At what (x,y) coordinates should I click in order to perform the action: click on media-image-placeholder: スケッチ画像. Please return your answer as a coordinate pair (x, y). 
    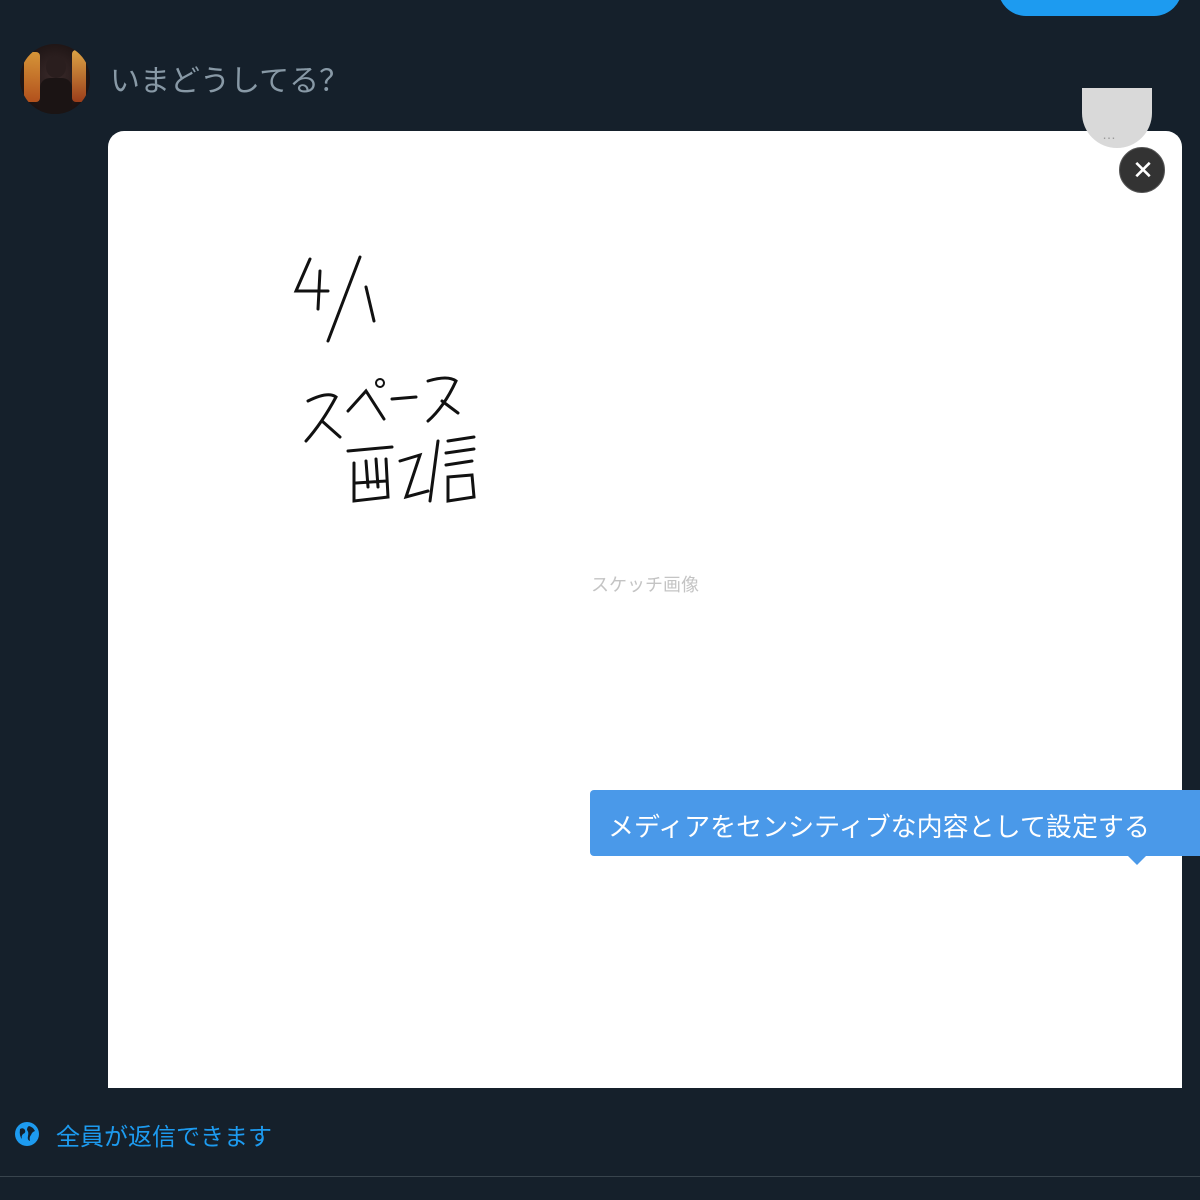
    Looking at the image, I should click on (645, 585).